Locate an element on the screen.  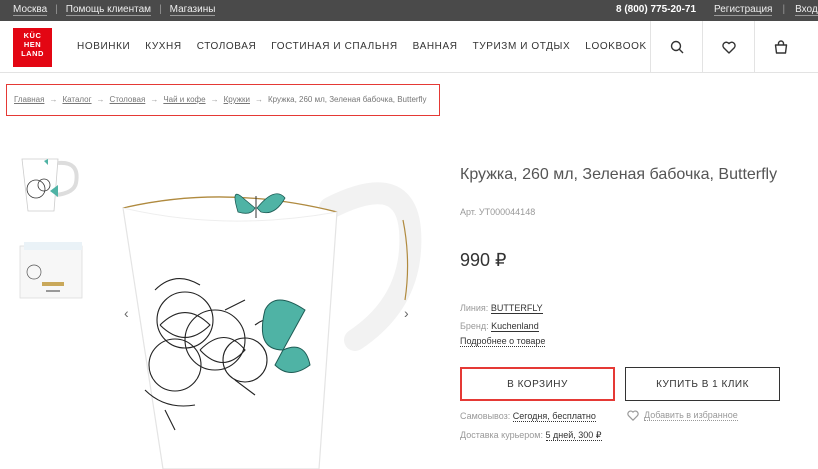
bag-icon is located at coordinates (780, 47).